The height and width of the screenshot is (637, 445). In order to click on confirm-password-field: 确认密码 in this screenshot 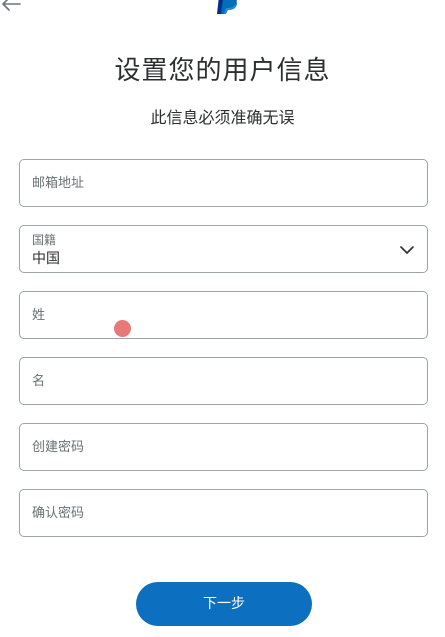, I will do `click(223, 513)`.